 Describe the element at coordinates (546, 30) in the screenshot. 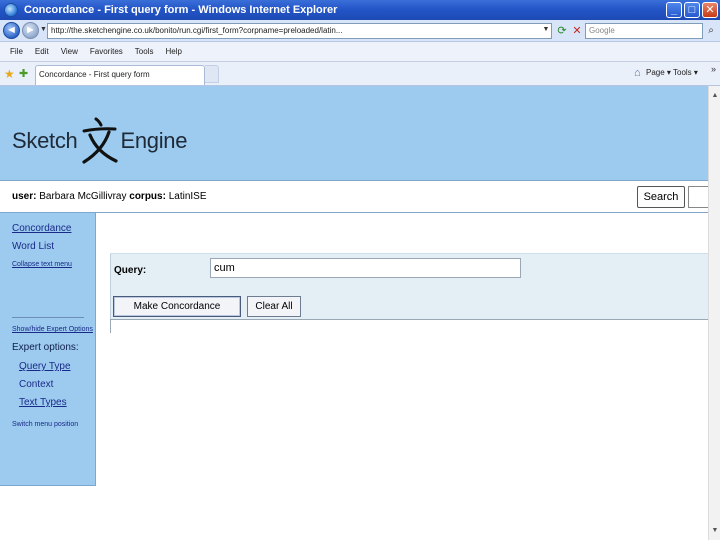

I see `address-dropdown-icon: ▼` at that location.